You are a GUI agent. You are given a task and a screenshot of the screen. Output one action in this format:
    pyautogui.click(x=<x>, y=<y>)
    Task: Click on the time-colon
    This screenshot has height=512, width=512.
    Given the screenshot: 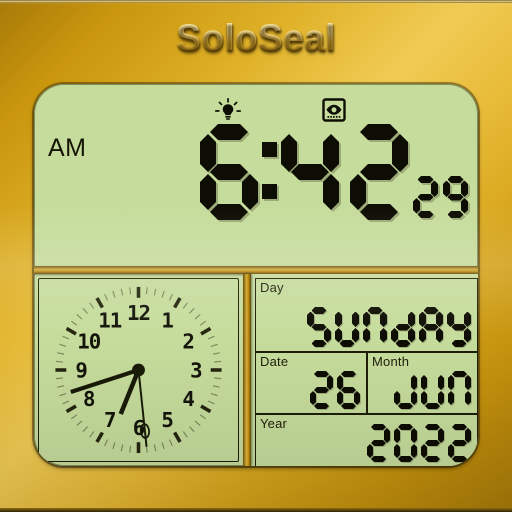 What is the action you would take?
    pyautogui.click(x=269, y=172)
    